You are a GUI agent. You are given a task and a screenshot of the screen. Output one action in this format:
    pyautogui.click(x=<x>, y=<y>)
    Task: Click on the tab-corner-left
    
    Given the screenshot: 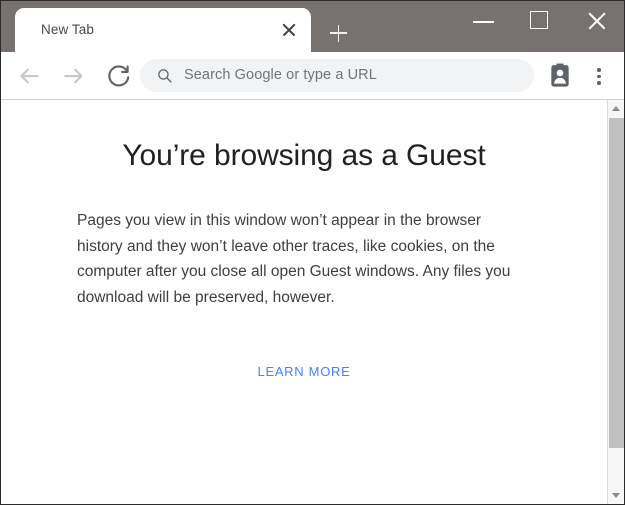 What is the action you would take?
    pyautogui.click(x=10, y=47)
    